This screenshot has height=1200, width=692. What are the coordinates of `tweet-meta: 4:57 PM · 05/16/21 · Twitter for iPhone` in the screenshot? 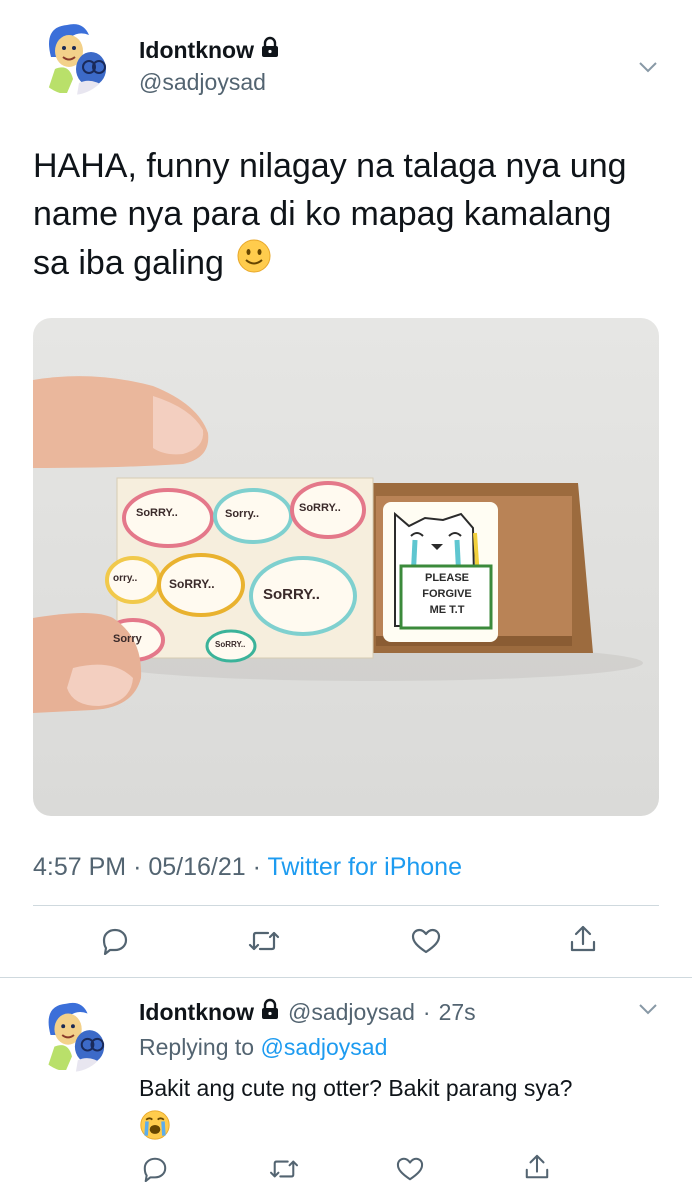 It's located at (247, 867).